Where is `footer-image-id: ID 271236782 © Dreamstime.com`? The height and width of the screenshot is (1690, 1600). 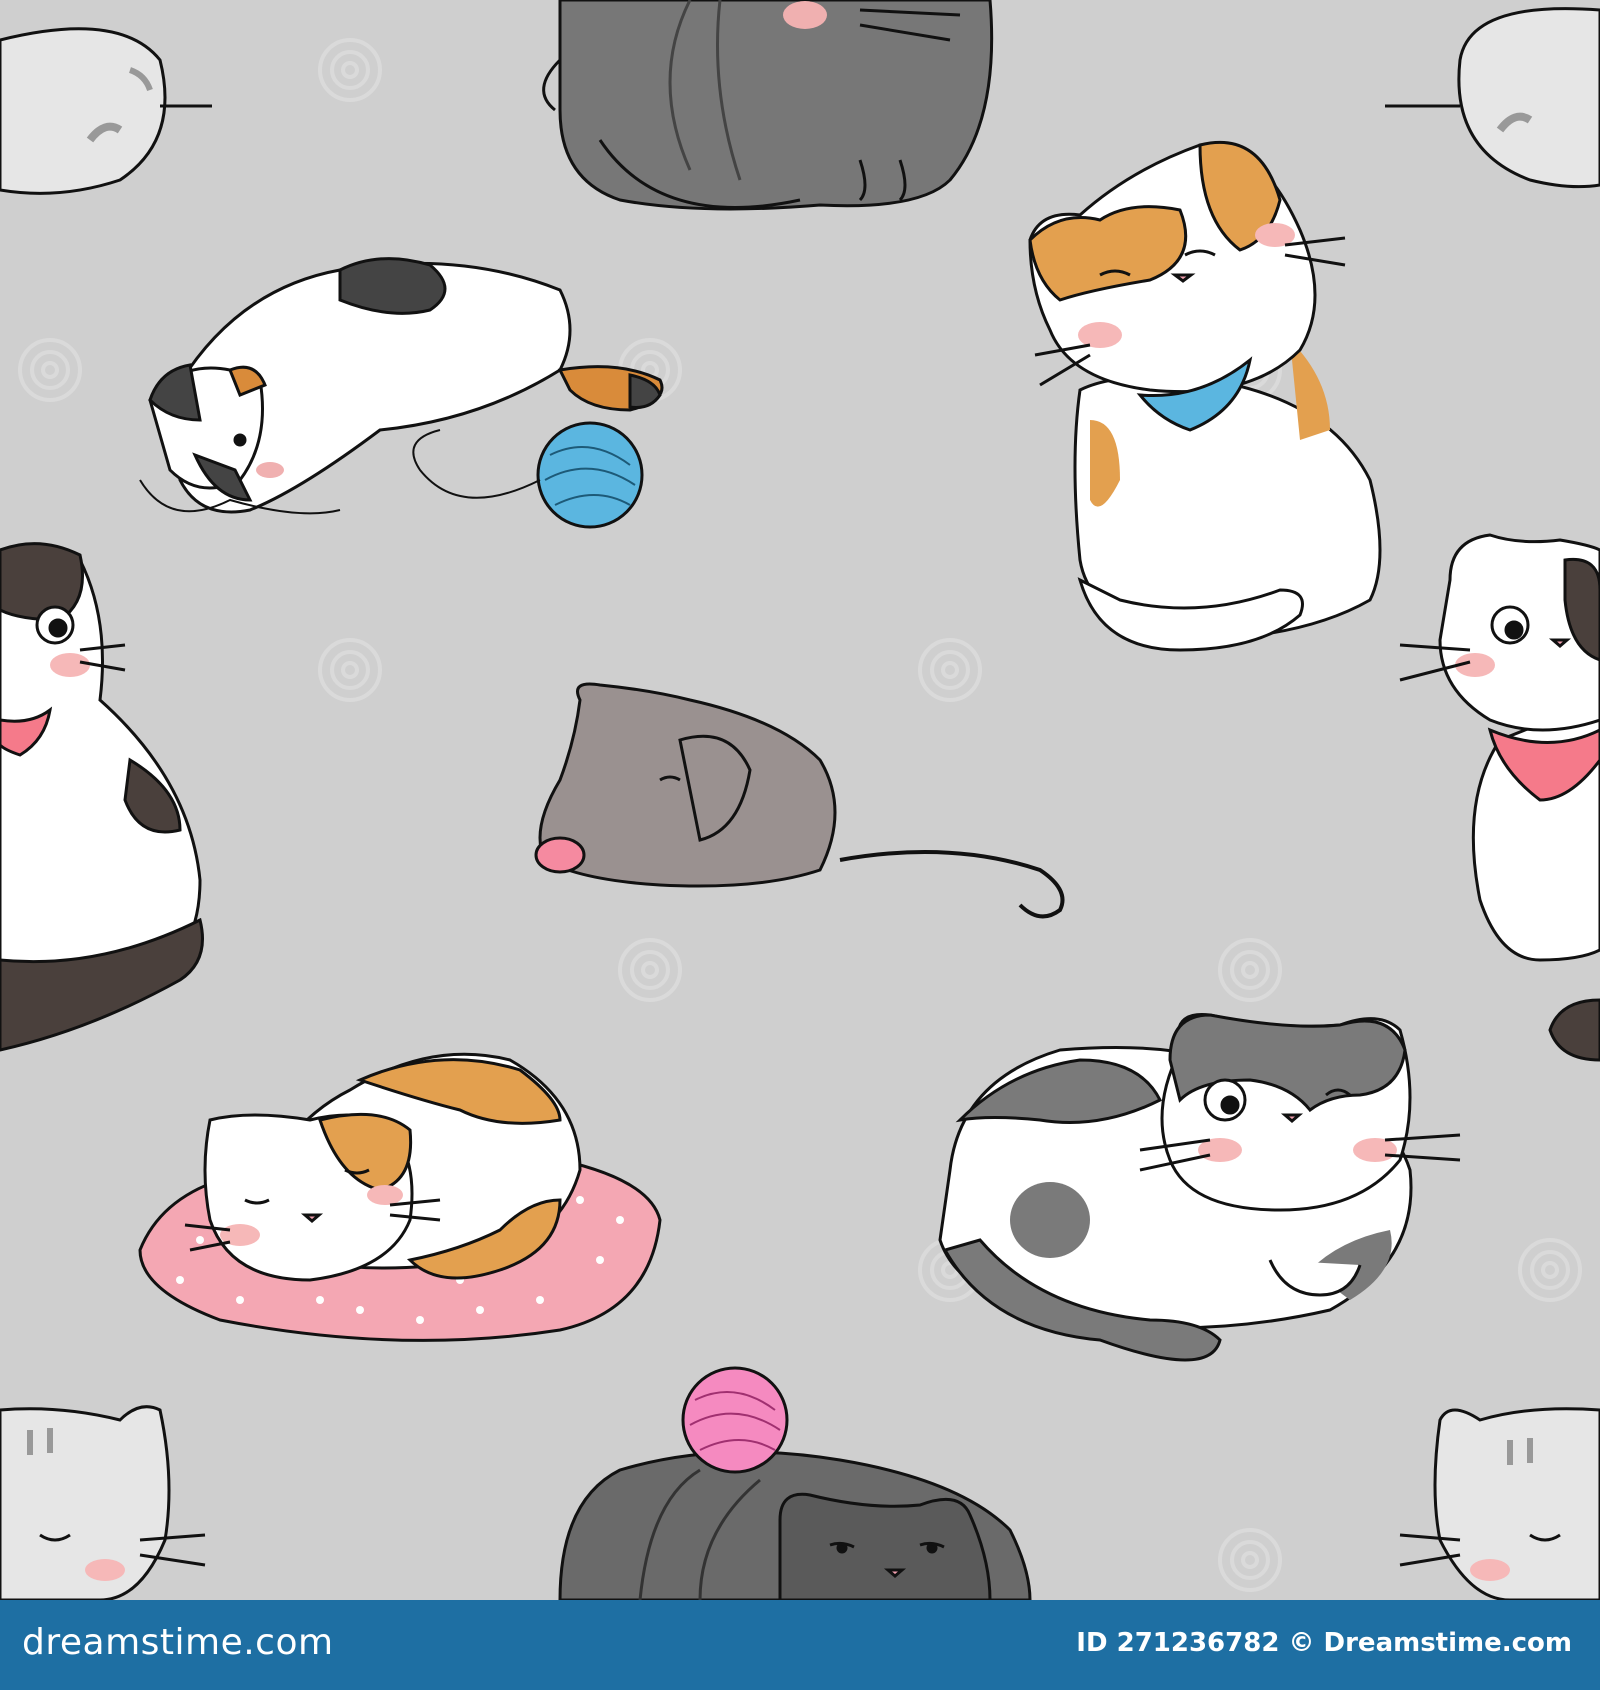
footer-image-id: ID 271236782 © Dreamstime.com is located at coordinates (1324, 1643).